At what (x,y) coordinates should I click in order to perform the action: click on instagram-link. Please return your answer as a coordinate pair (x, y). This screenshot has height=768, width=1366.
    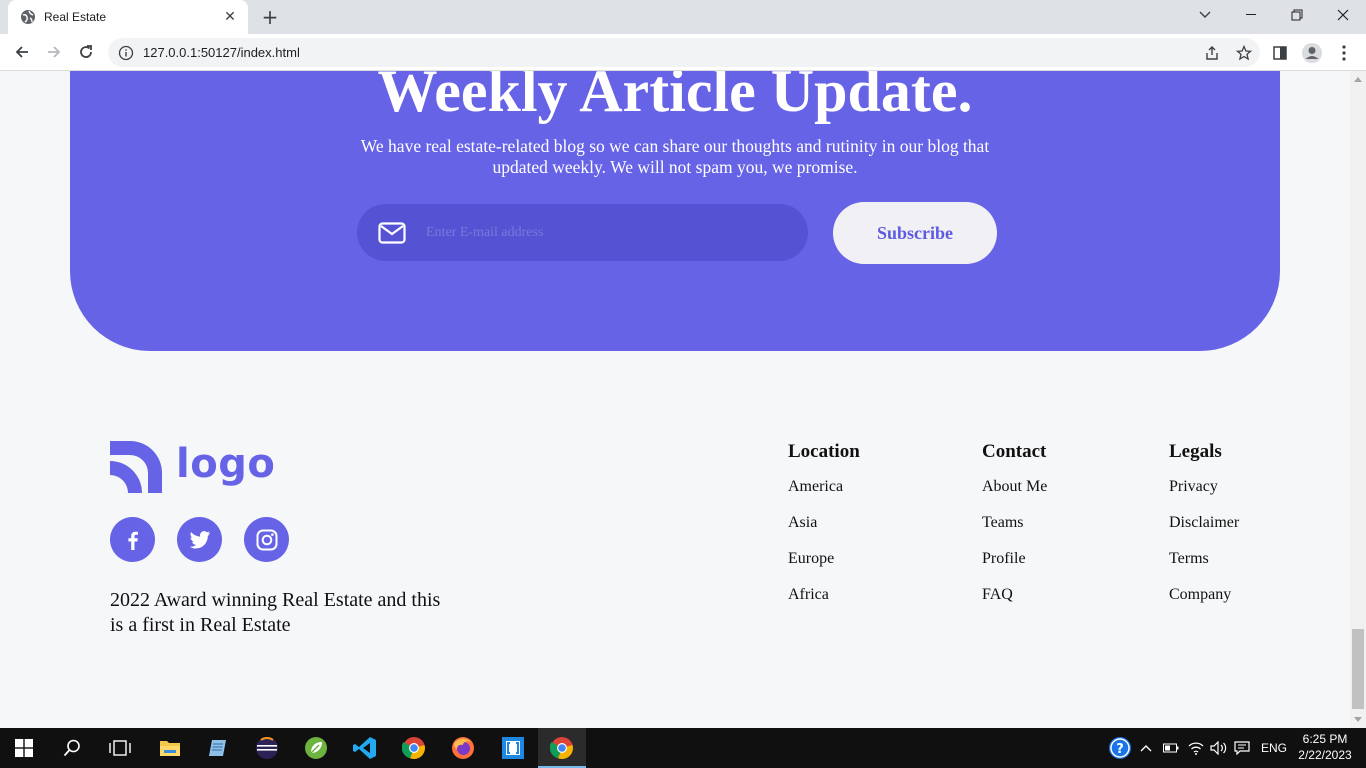
    Looking at the image, I should click on (266, 539).